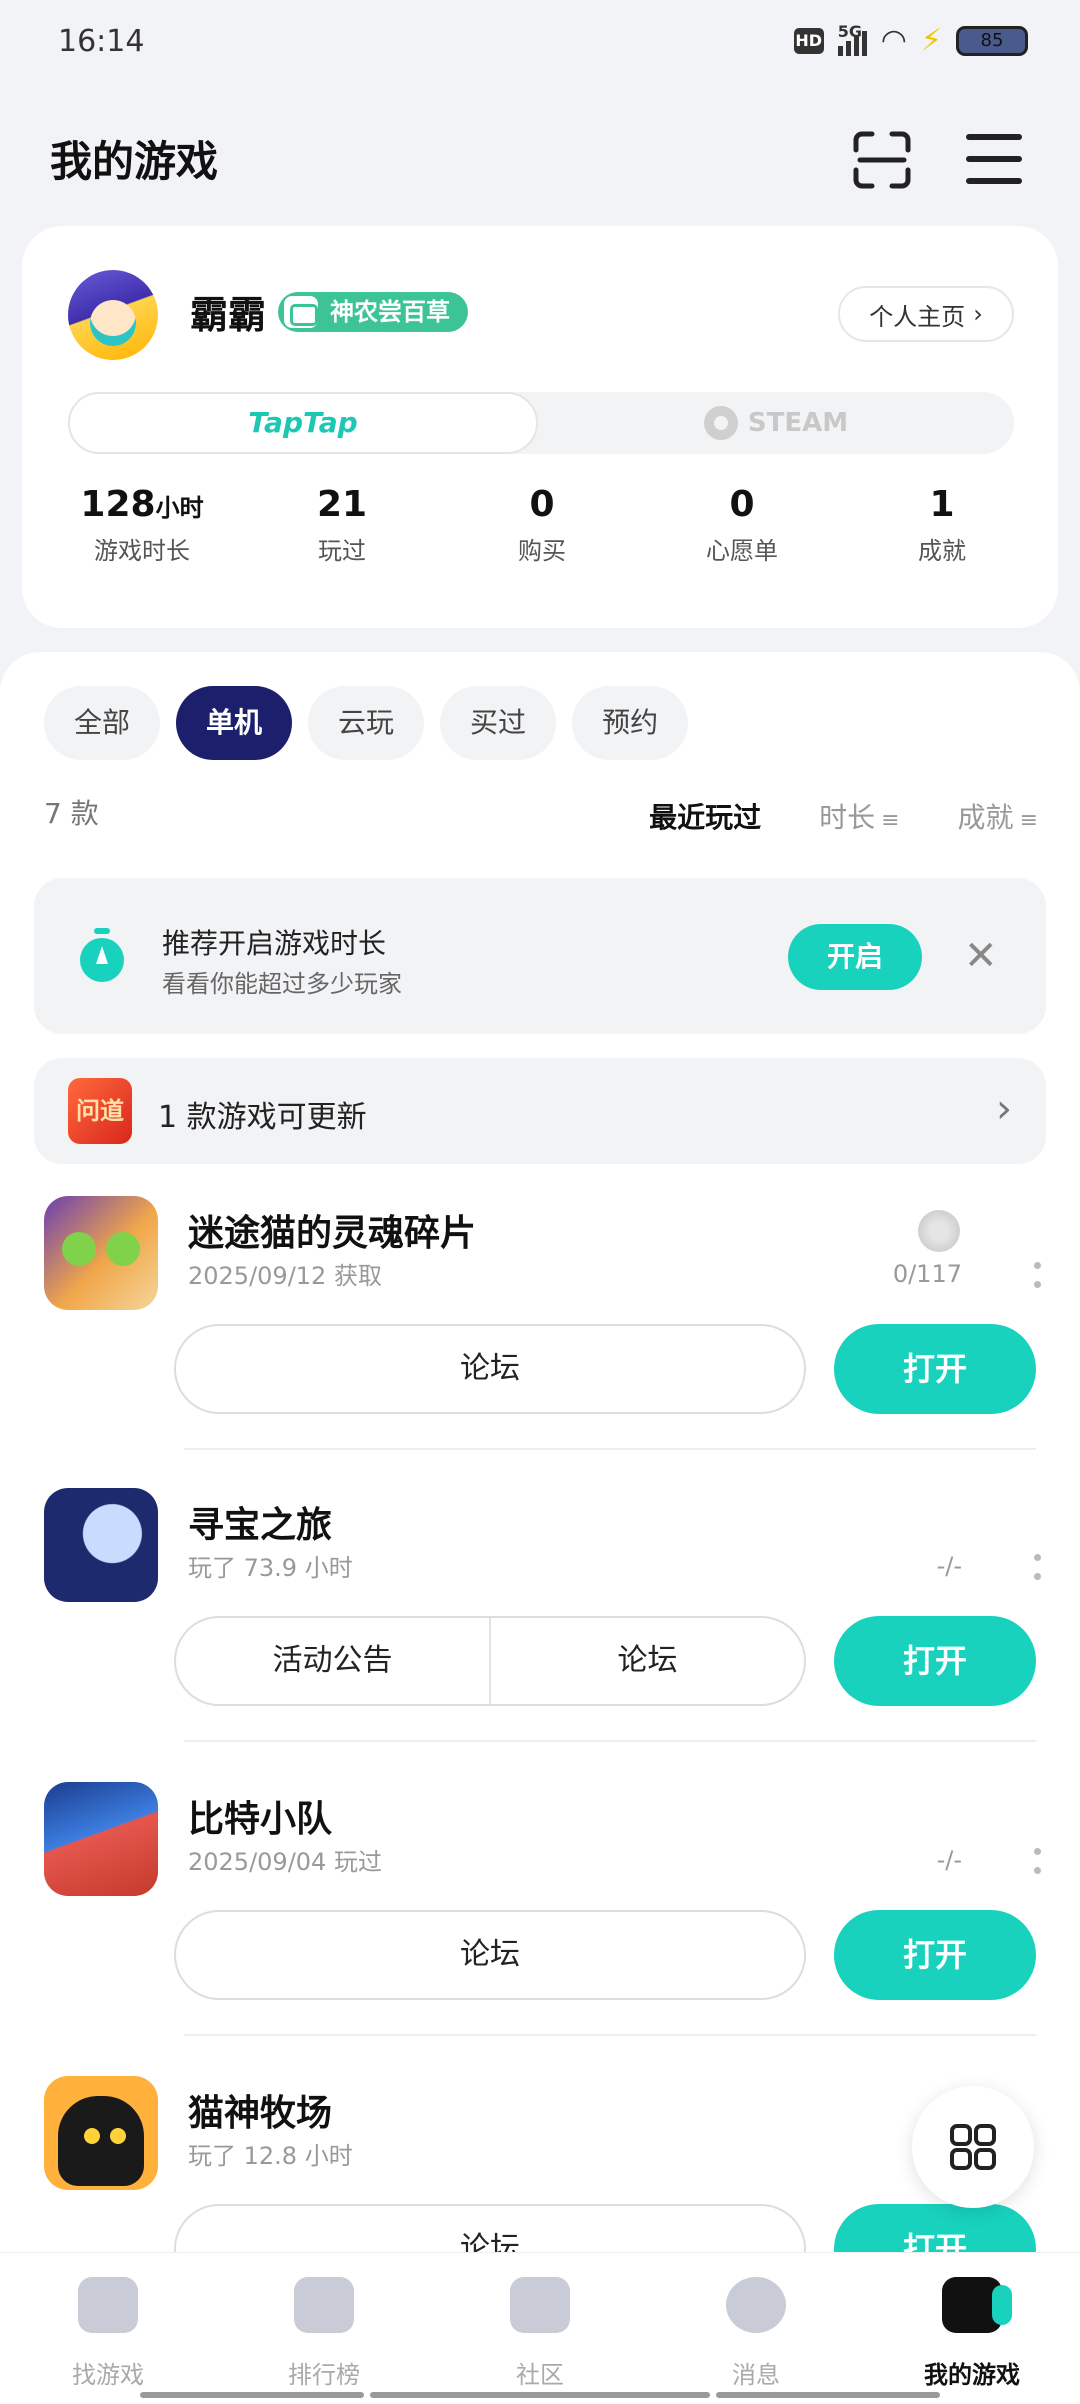 The image size is (1080, 2404). Describe the element at coordinates (540, 956) in the screenshot. I see `playtime-recommend-banner: 推荐开启游戏时长 看看你能超过多少玩家 开启 ✕` at that location.